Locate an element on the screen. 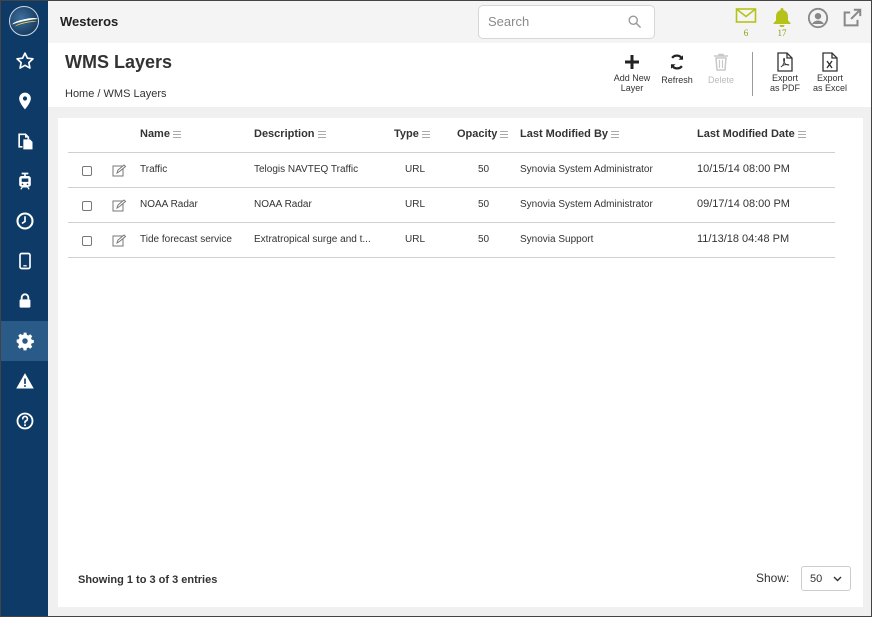 The image size is (872, 617). export-excel-label-2: as Excel is located at coordinates (829, 88).